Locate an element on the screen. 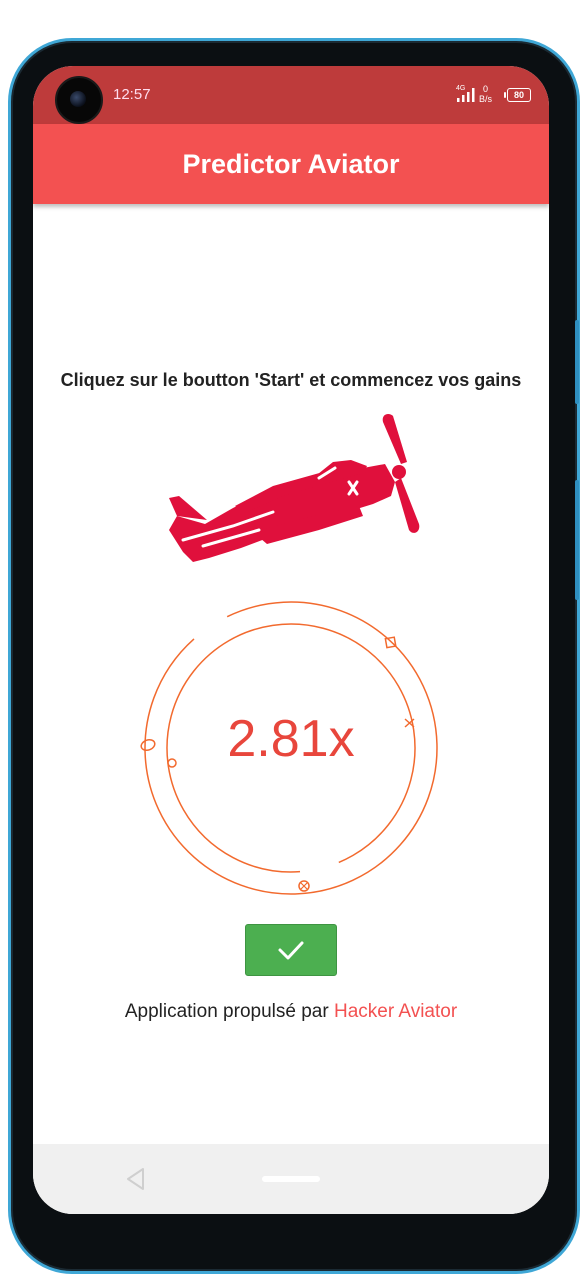 This screenshot has width=581, height=1280. footer-brand: Hacker Aviator is located at coordinates (395, 1011).